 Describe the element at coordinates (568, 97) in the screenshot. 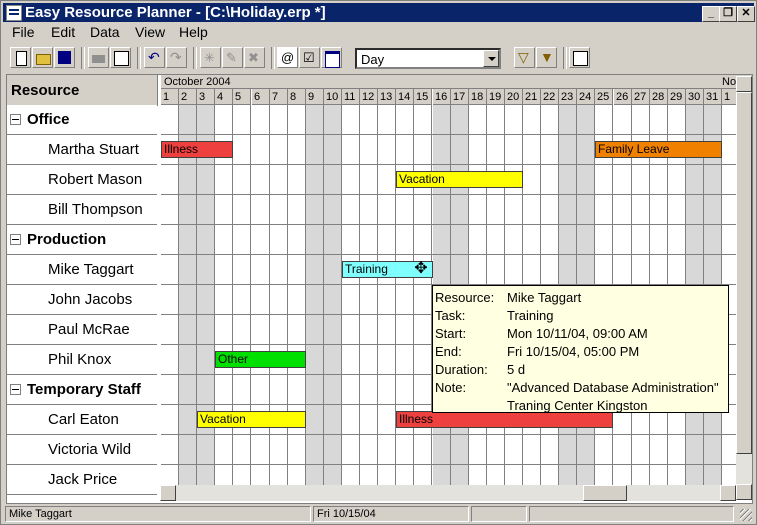

I see `day-header: 23` at that location.